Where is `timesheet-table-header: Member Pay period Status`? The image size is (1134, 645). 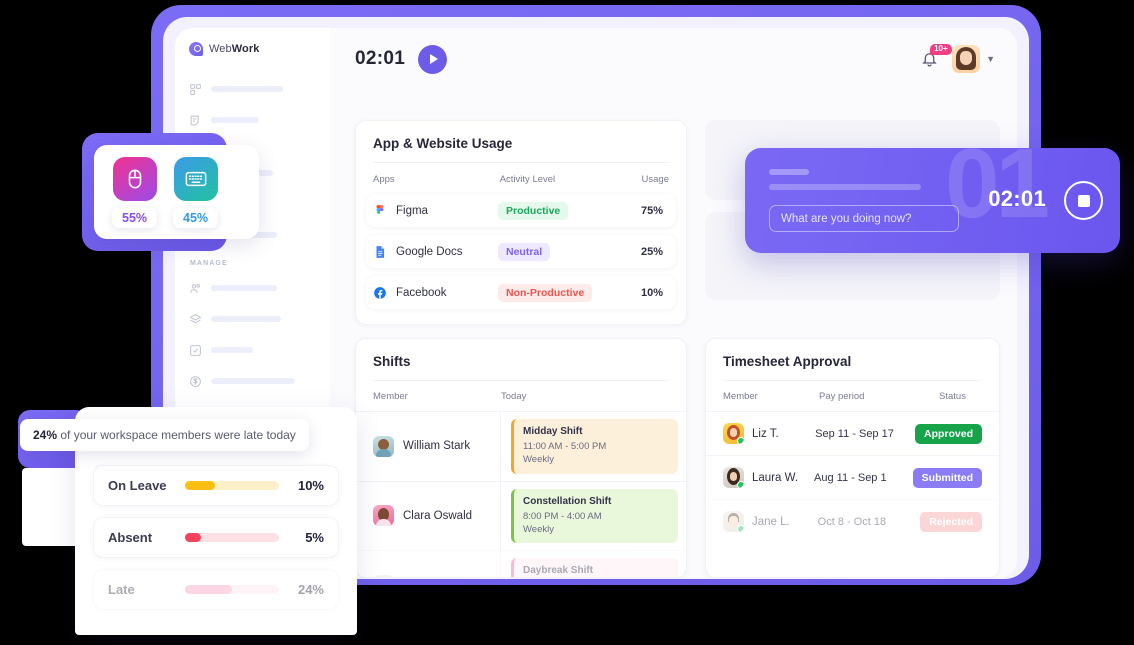
timesheet-table-header: Member Pay period Status is located at coordinates (852, 396).